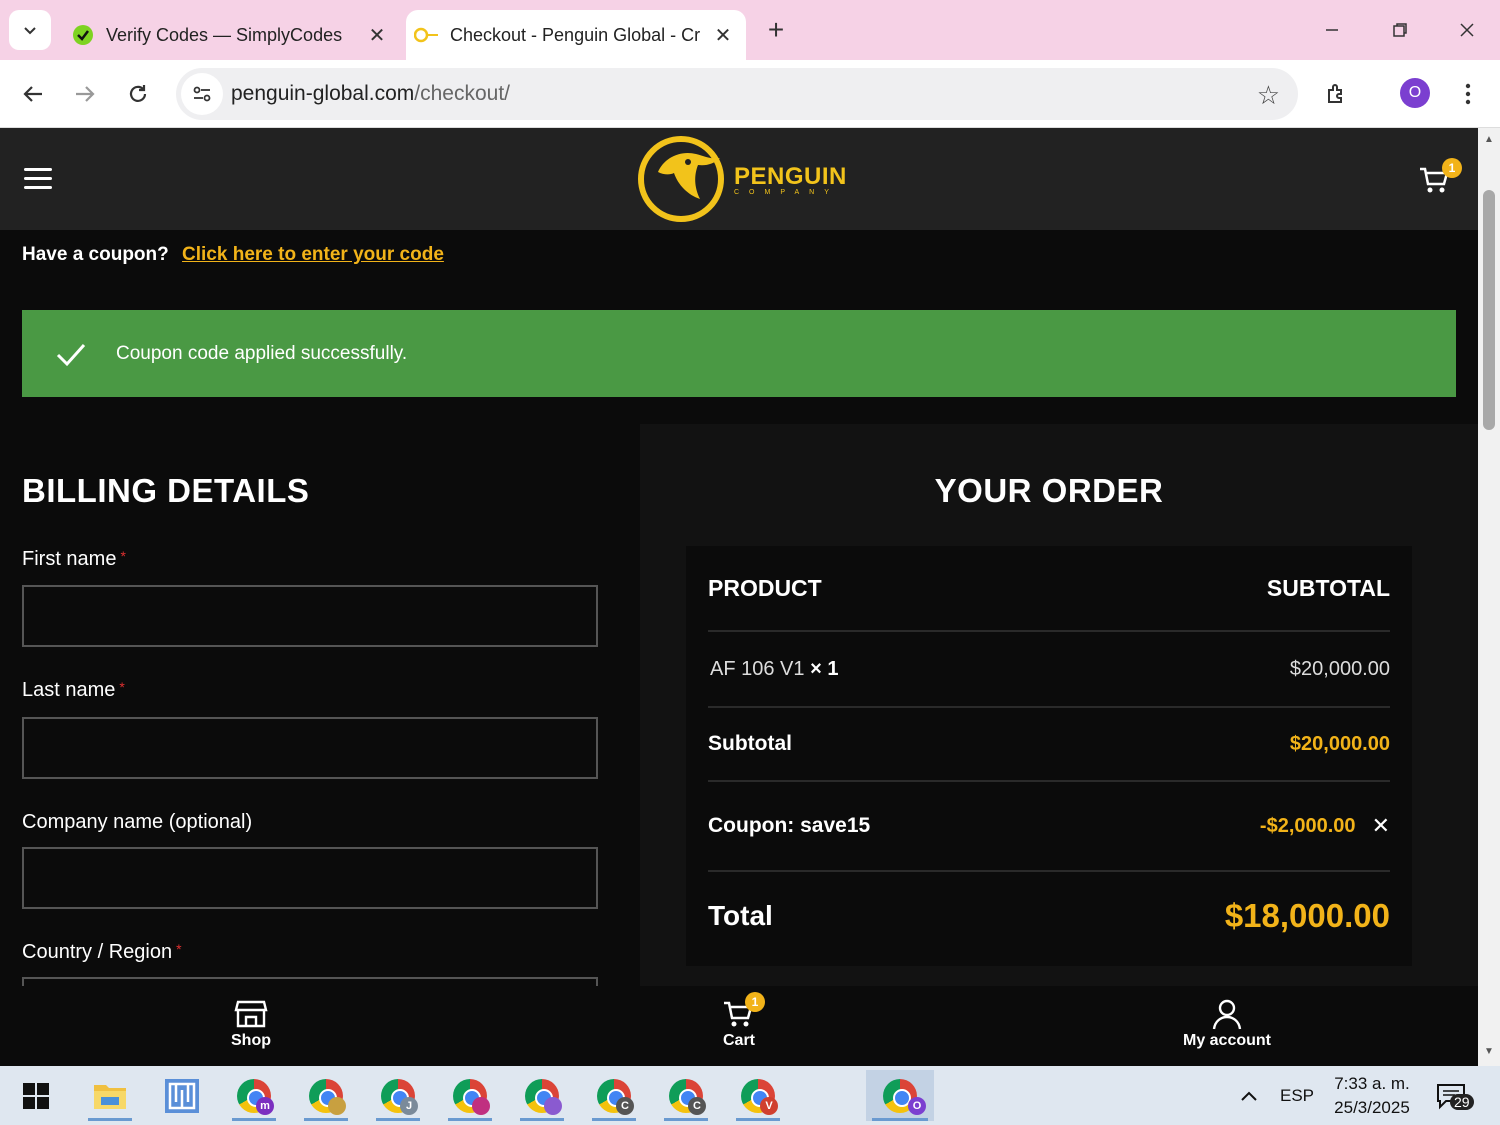  What do you see at coordinates (30, 30) in the screenshot?
I see `tab-search-button` at bounding box center [30, 30].